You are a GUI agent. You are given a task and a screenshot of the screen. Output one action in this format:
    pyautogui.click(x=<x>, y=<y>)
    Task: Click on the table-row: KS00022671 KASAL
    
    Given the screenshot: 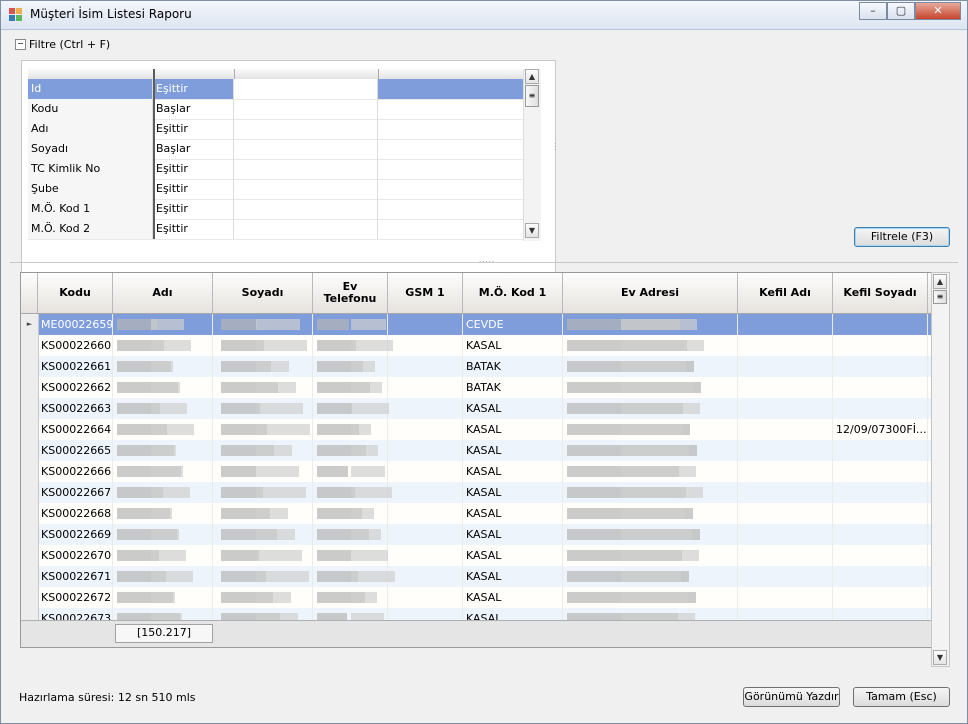 What is the action you would take?
    pyautogui.click(x=477, y=576)
    